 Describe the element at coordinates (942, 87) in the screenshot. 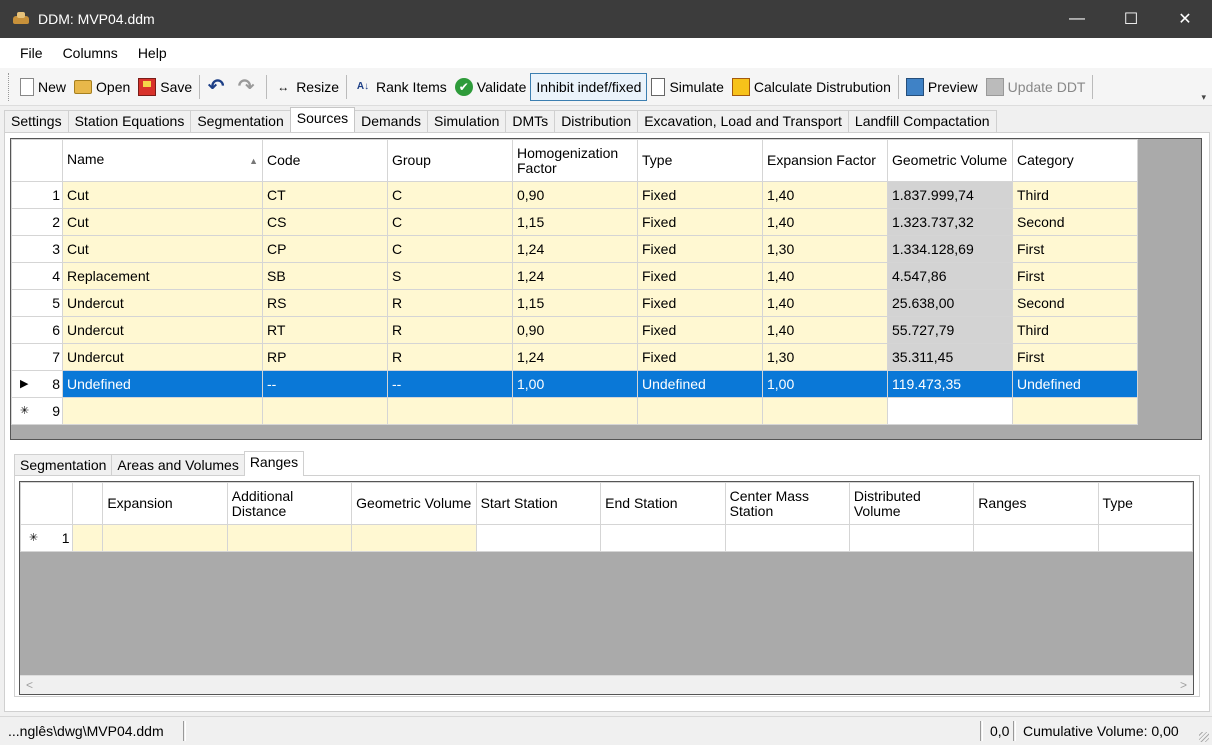

I see `preview-button: Preview` at that location.